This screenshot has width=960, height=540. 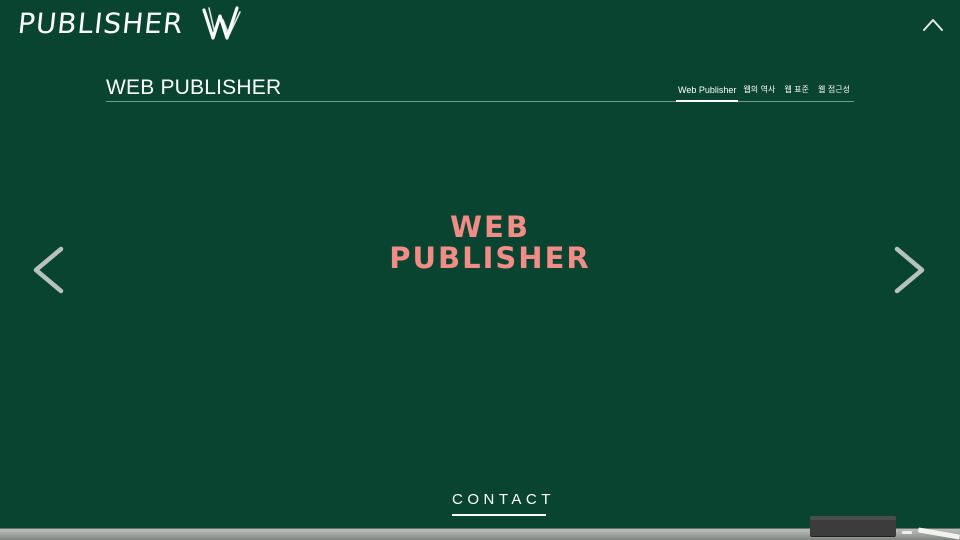 I want to click on nav-item-web-history: 웹의 역사, so click(x=759, y=93).